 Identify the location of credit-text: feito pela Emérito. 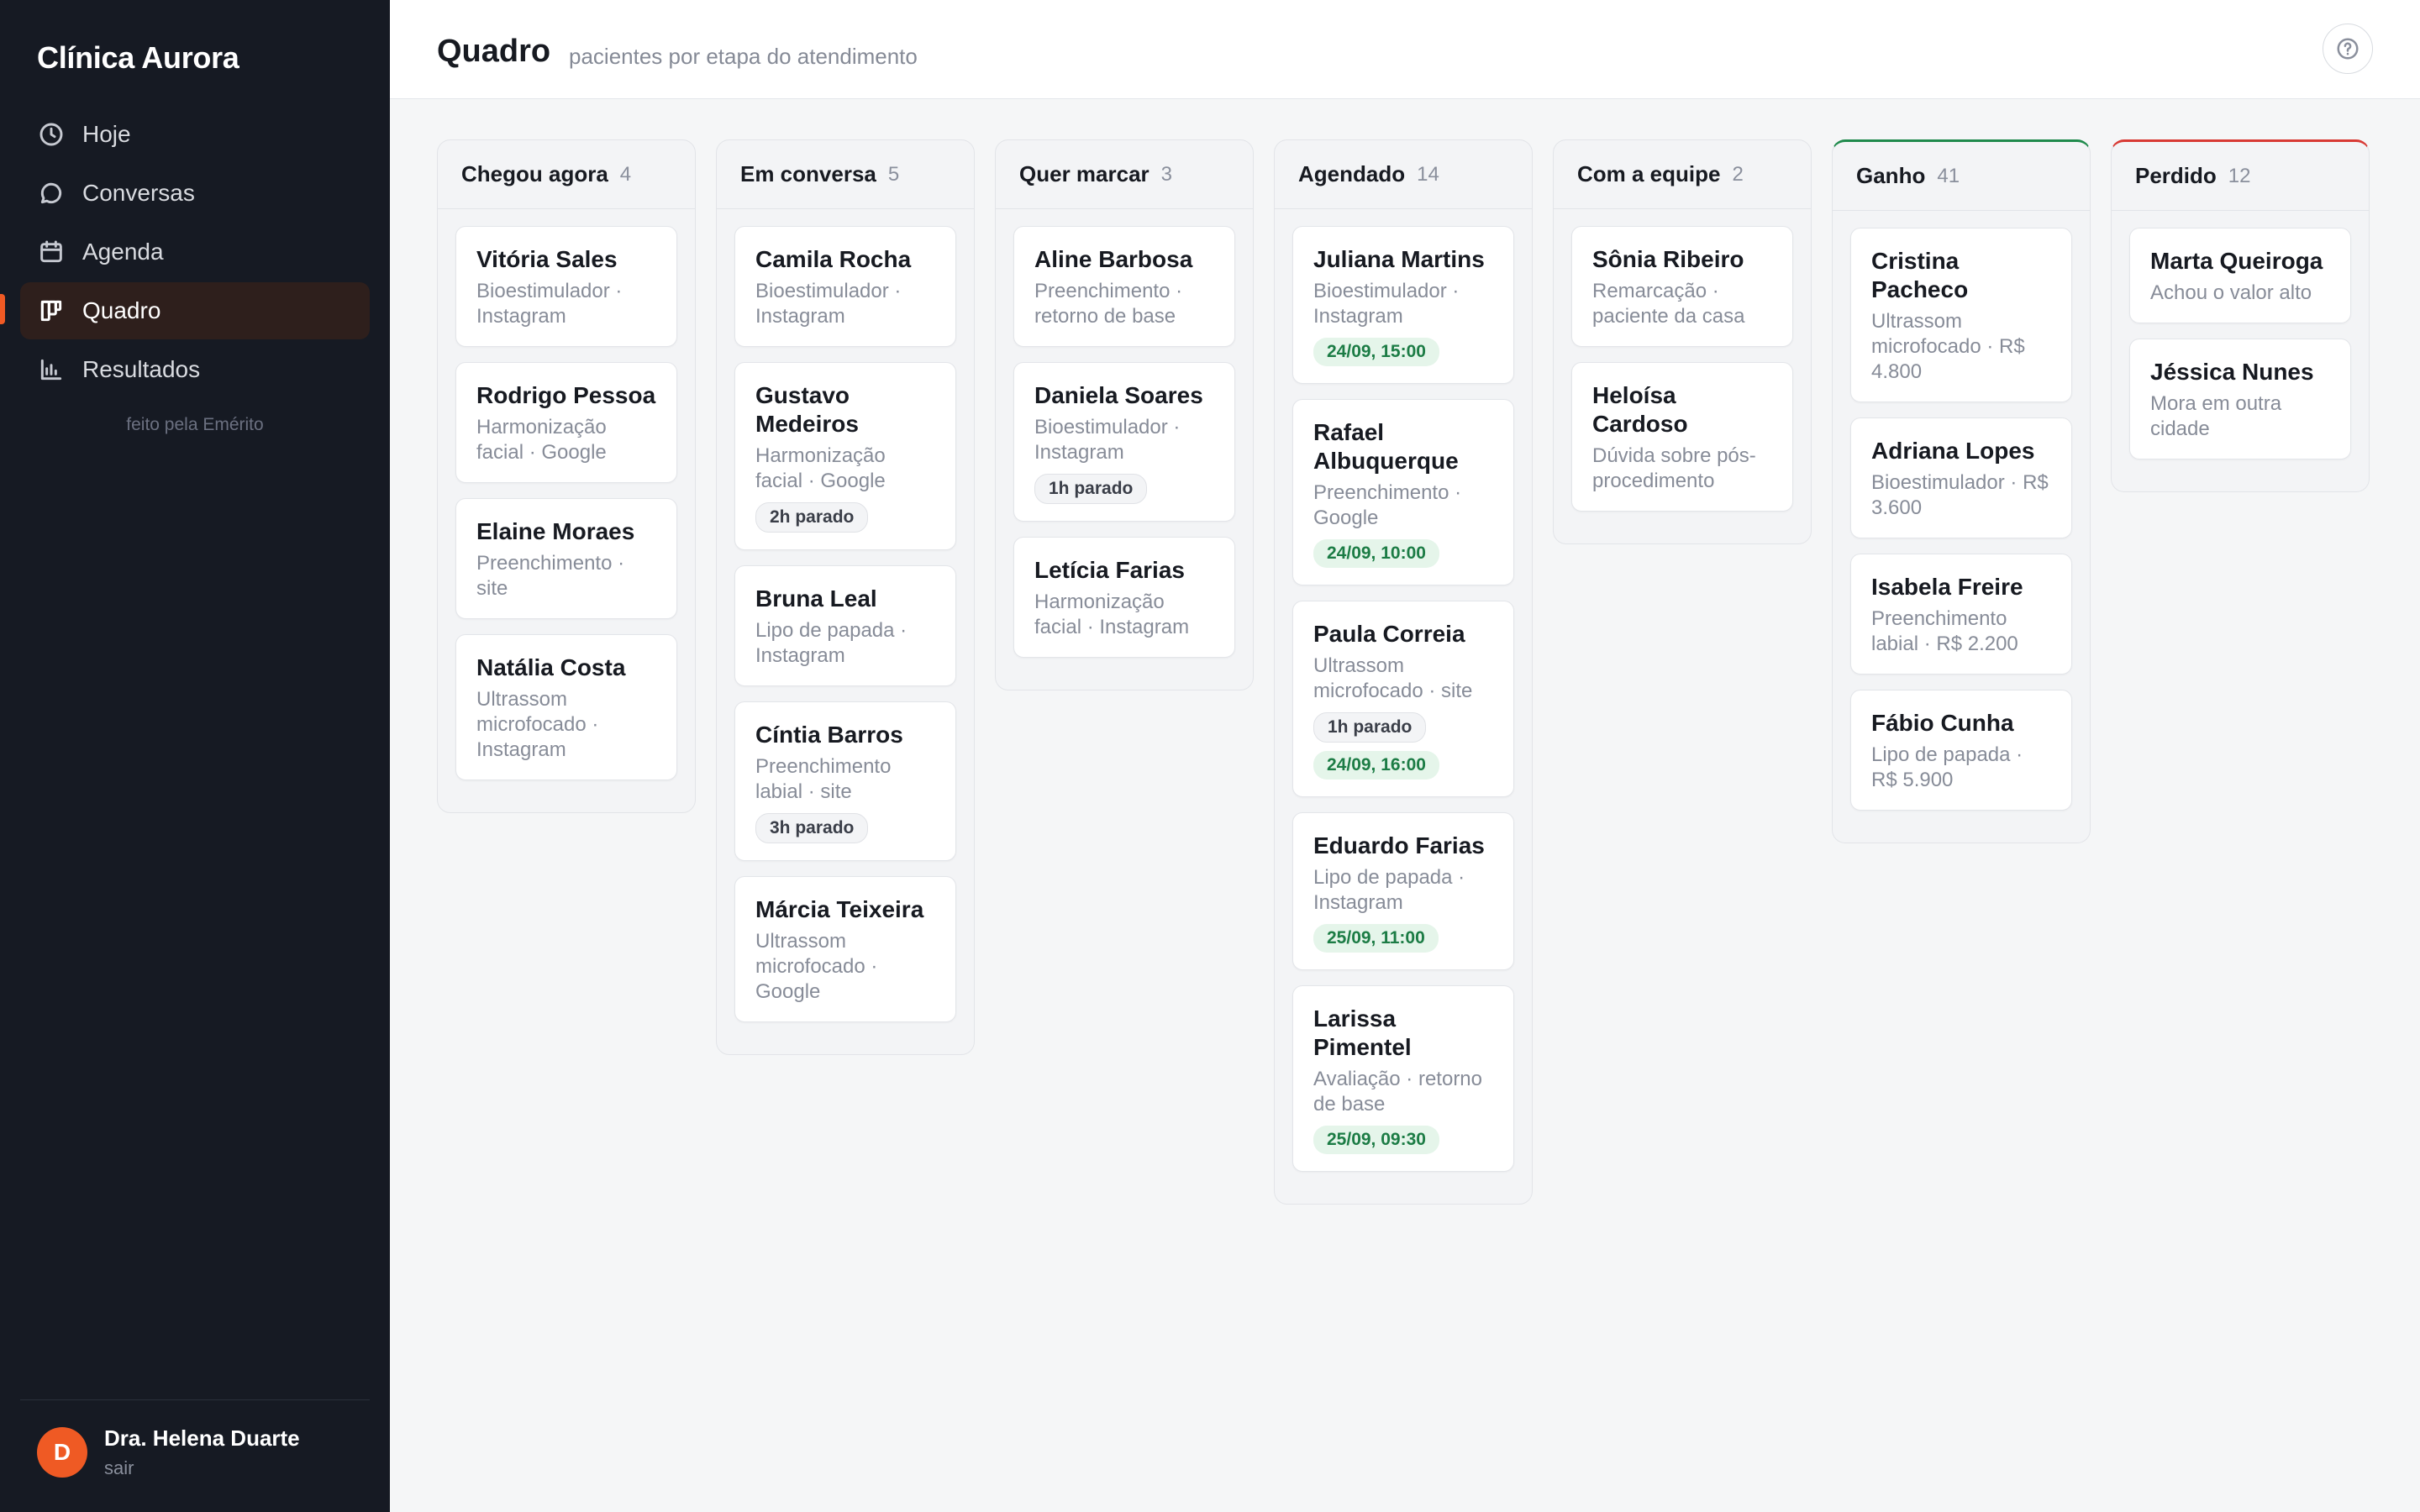
(195, 424).